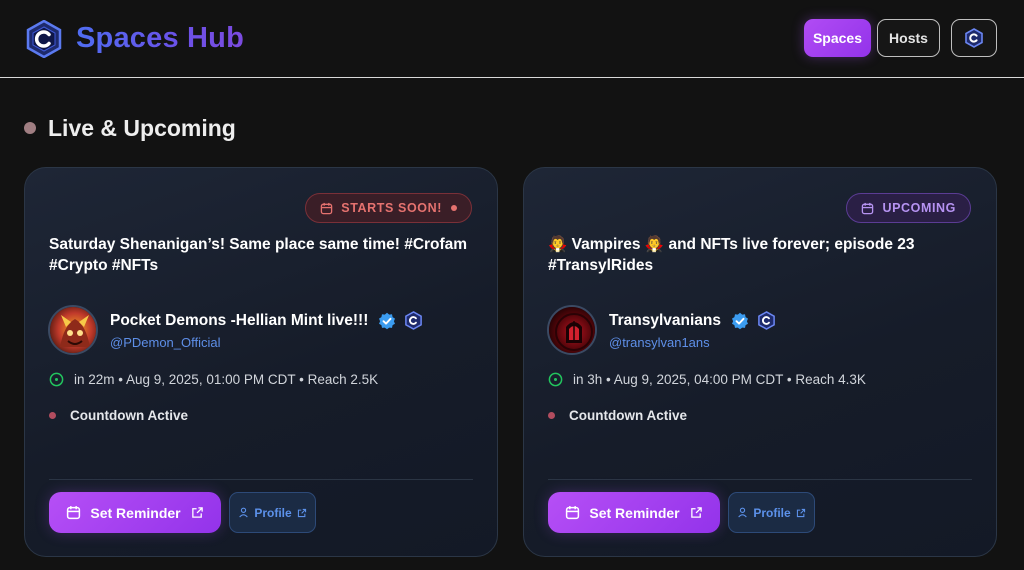 Image resolution: width=1024 pixels, height=570 pixels. I want to click on host-name: Pocket Demons -Hellian Mint live!!!, so click(266, 320).